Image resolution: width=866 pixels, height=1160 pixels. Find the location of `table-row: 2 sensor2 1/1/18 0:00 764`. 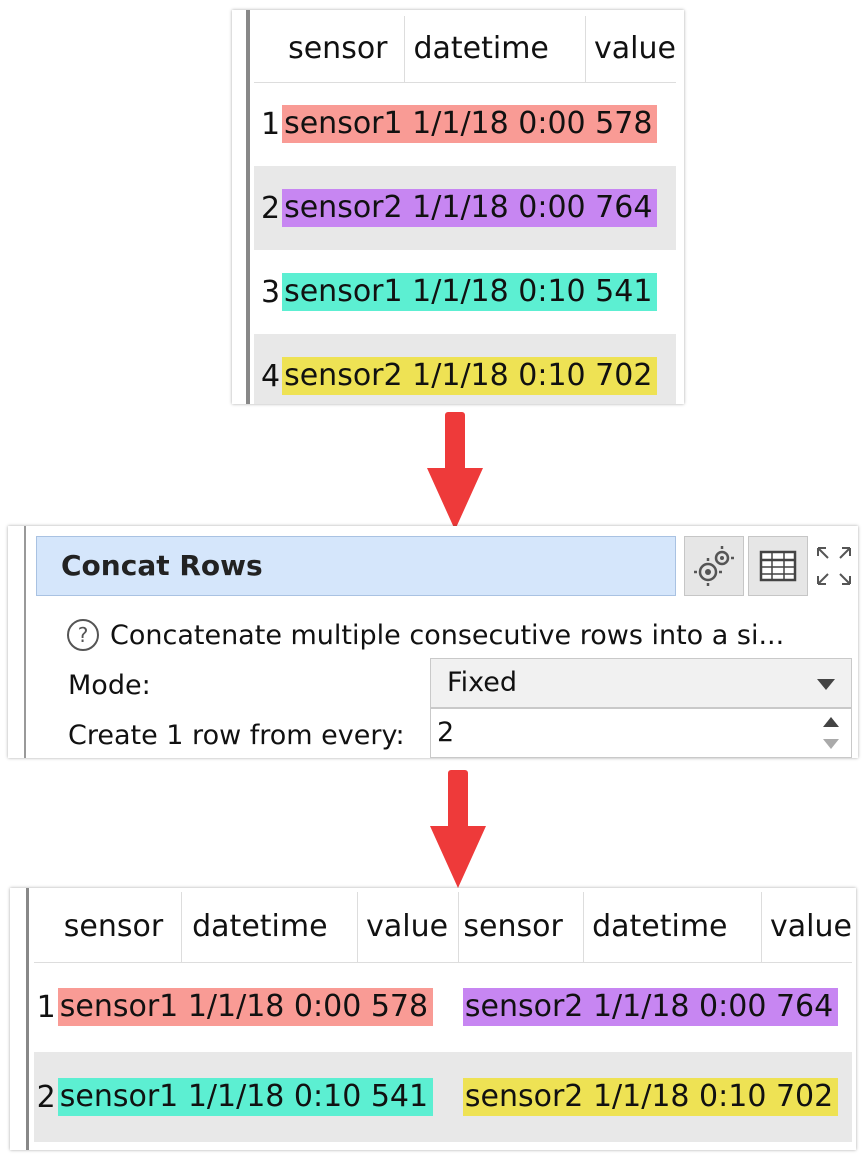

table-row: 2 sensor2 1/1/18 0:00 764 is located at coordinates (465, 208).